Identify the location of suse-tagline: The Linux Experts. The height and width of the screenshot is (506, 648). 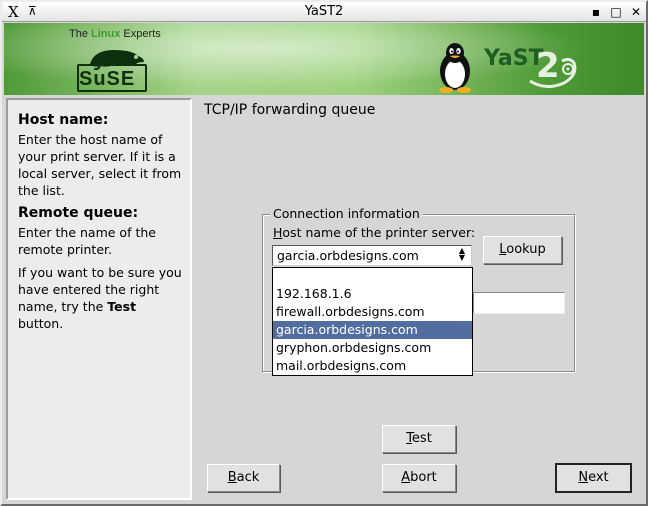
(115, 34).